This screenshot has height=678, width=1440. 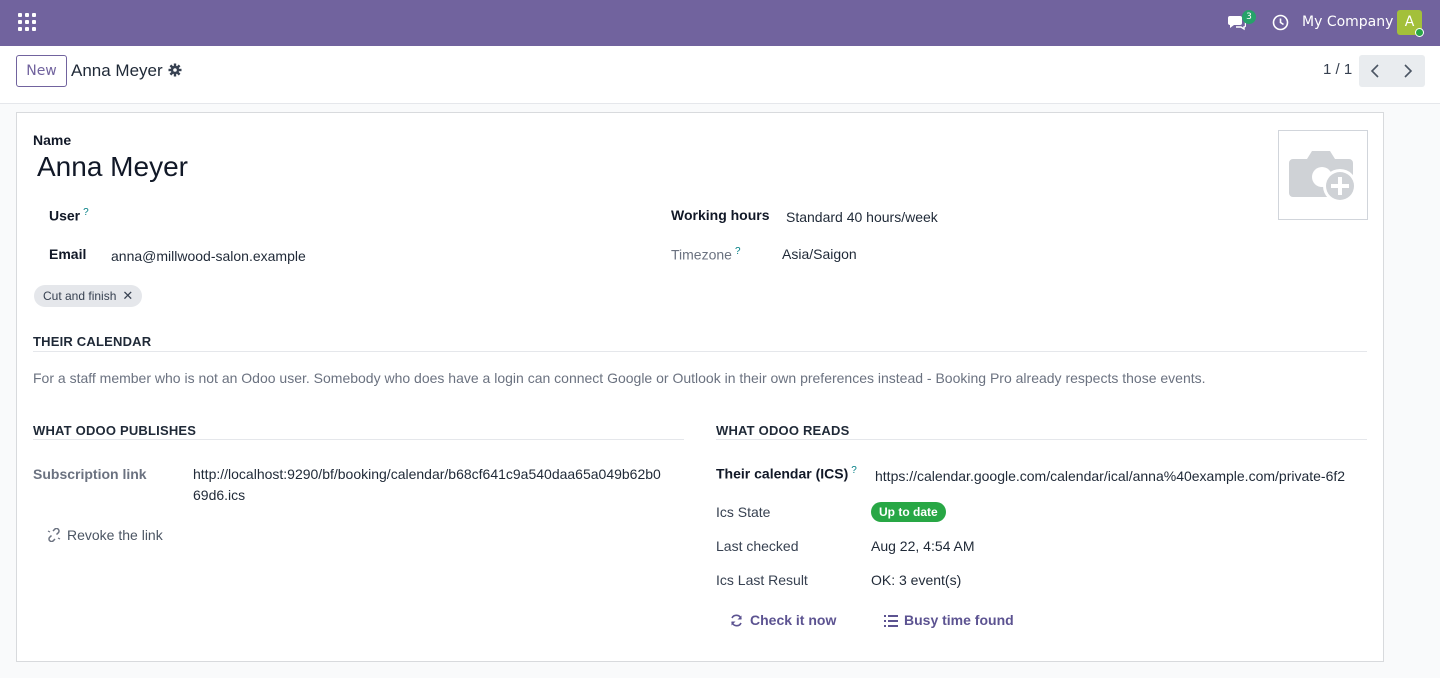 What do you see at coordinates (90, 474) in the screenshot?
I see `subscription-link-label: Subscription link` at bounding box center [90, 474].